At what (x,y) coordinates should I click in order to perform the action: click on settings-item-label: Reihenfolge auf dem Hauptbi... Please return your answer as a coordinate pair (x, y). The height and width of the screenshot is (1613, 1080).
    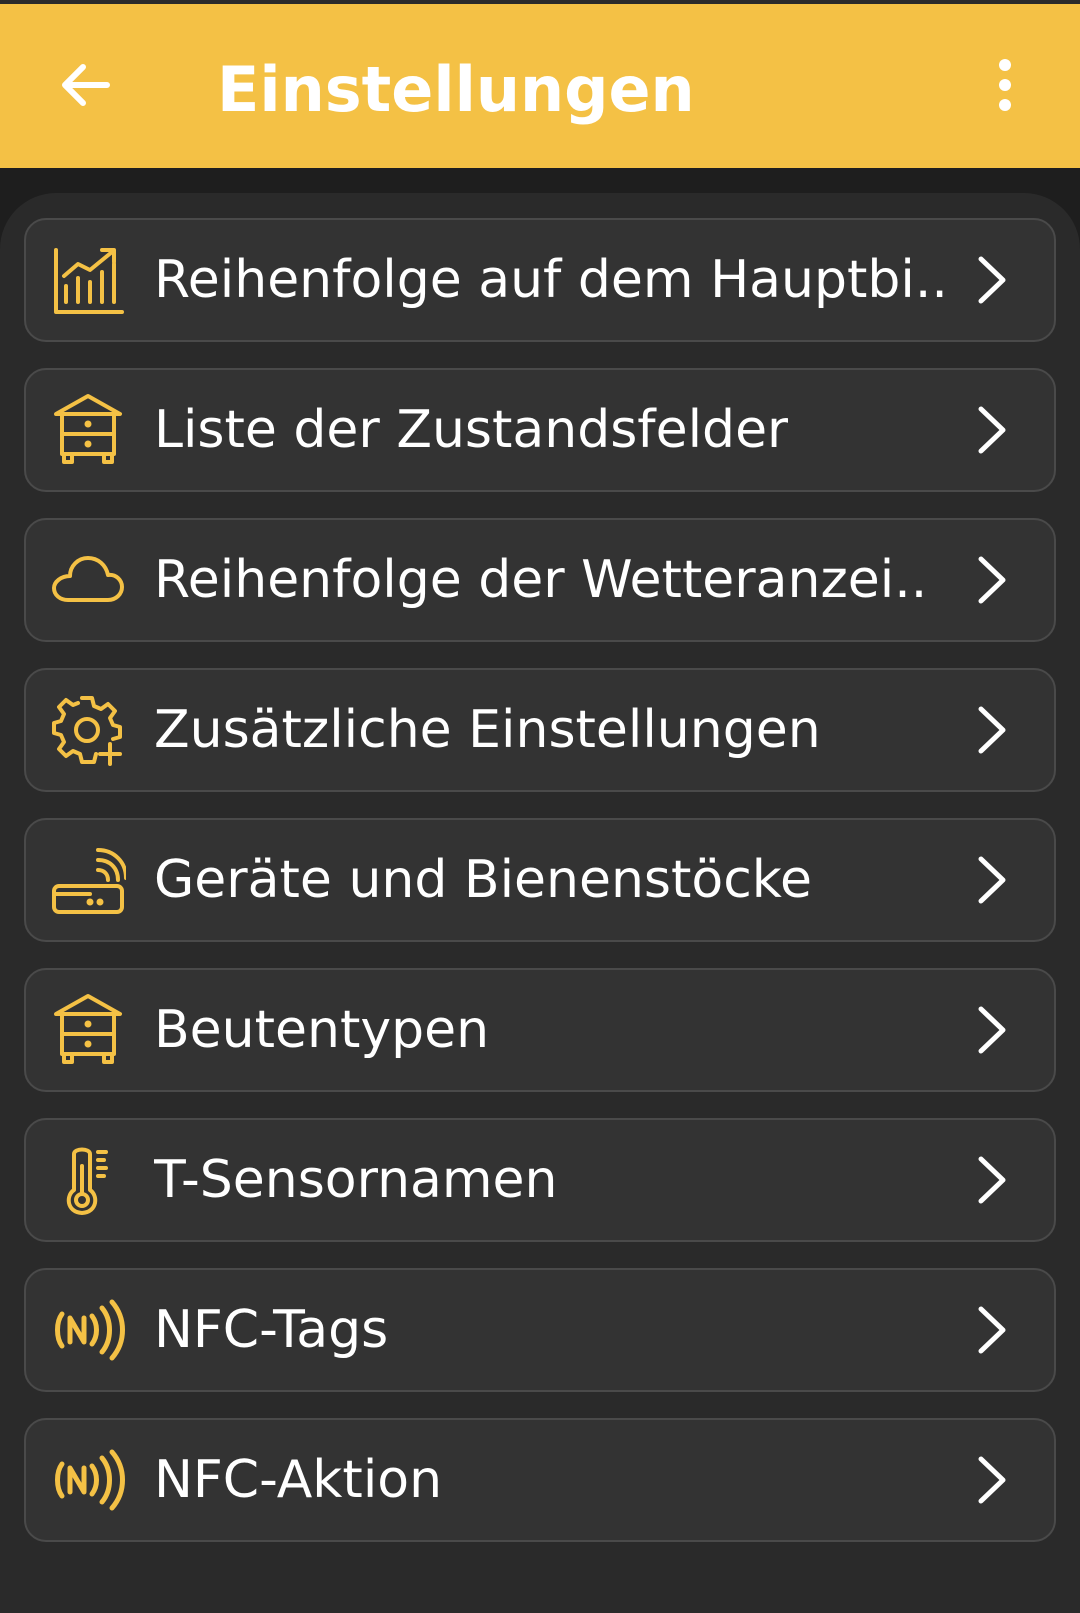
    Looking at the image, I should click on (549, 280).